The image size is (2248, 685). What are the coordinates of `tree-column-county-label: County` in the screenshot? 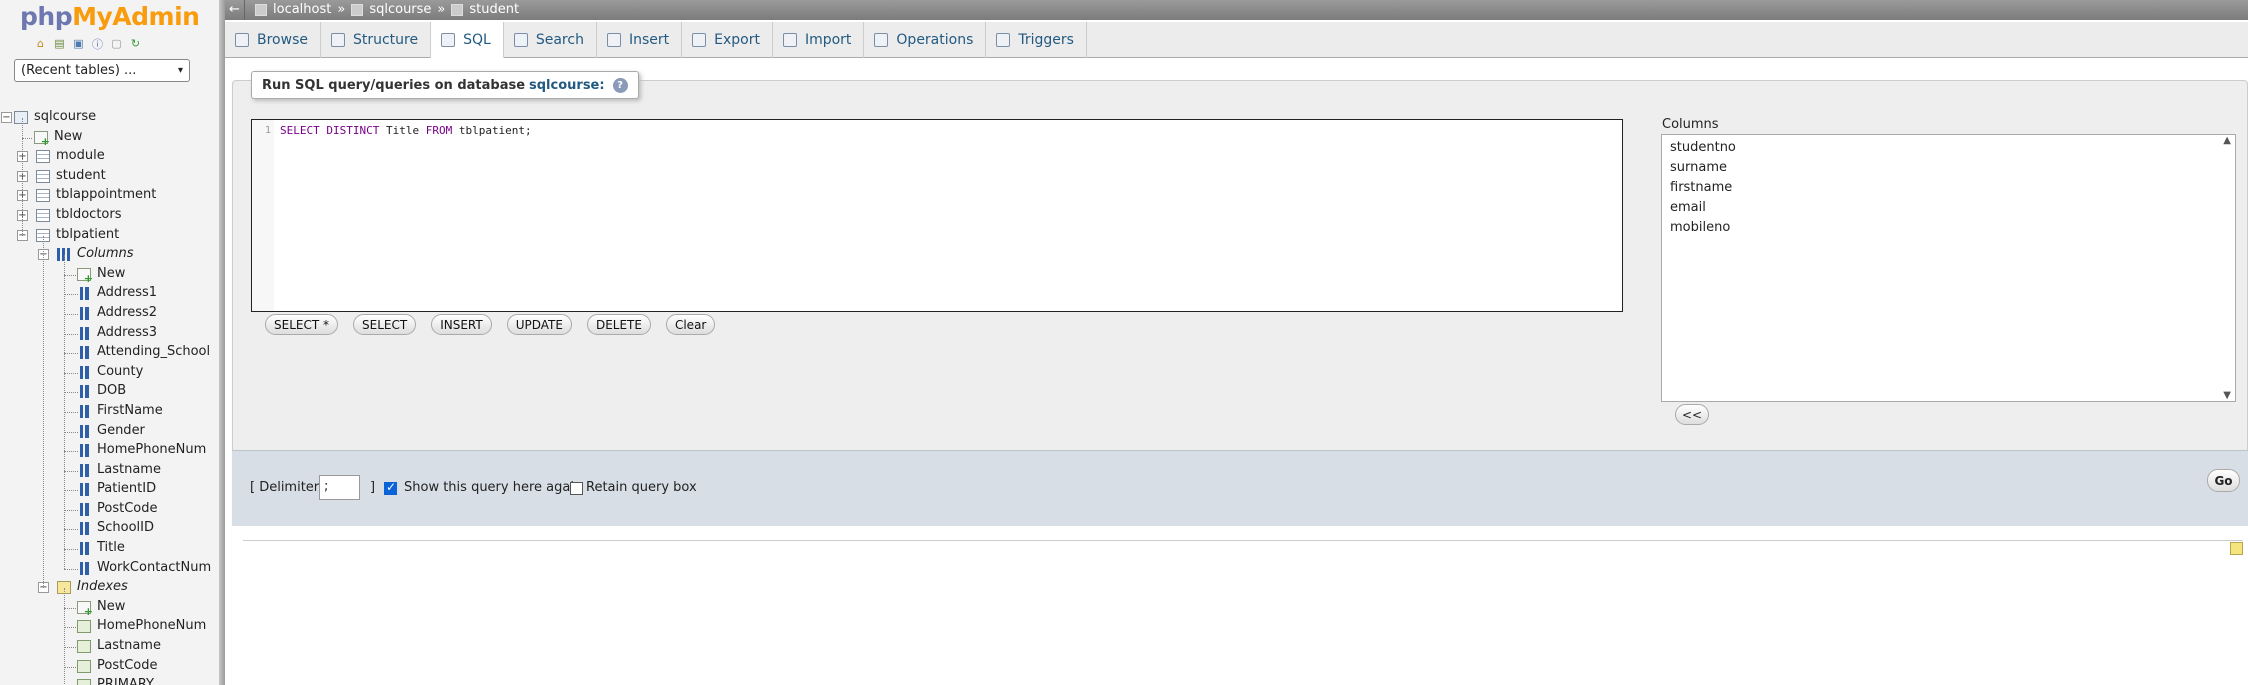 It's located at (120, 371).